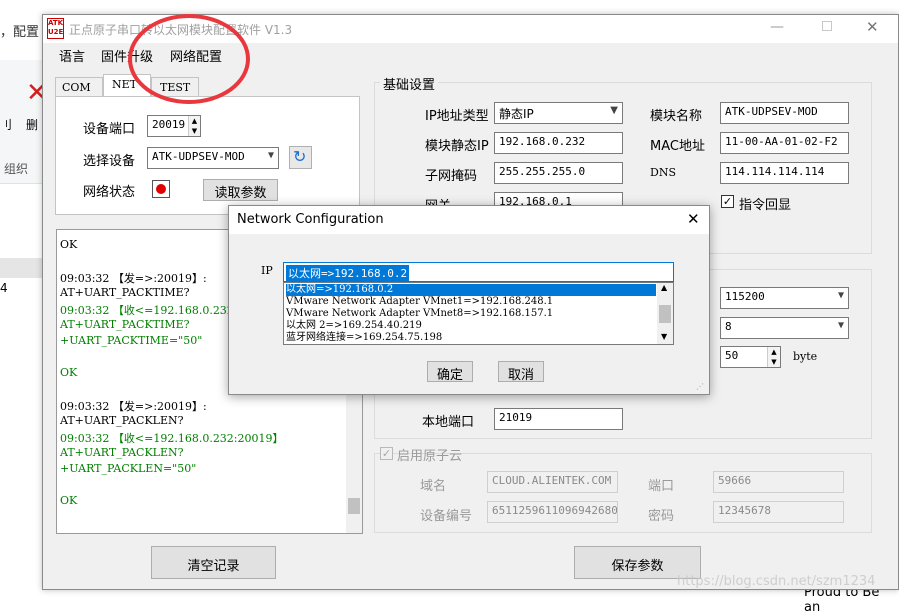 The image size is (899, 615). What do you see at coordinates (778, 512) in the screenshot?
I see `password-field: 12345678` at bounding box center [778, 512].